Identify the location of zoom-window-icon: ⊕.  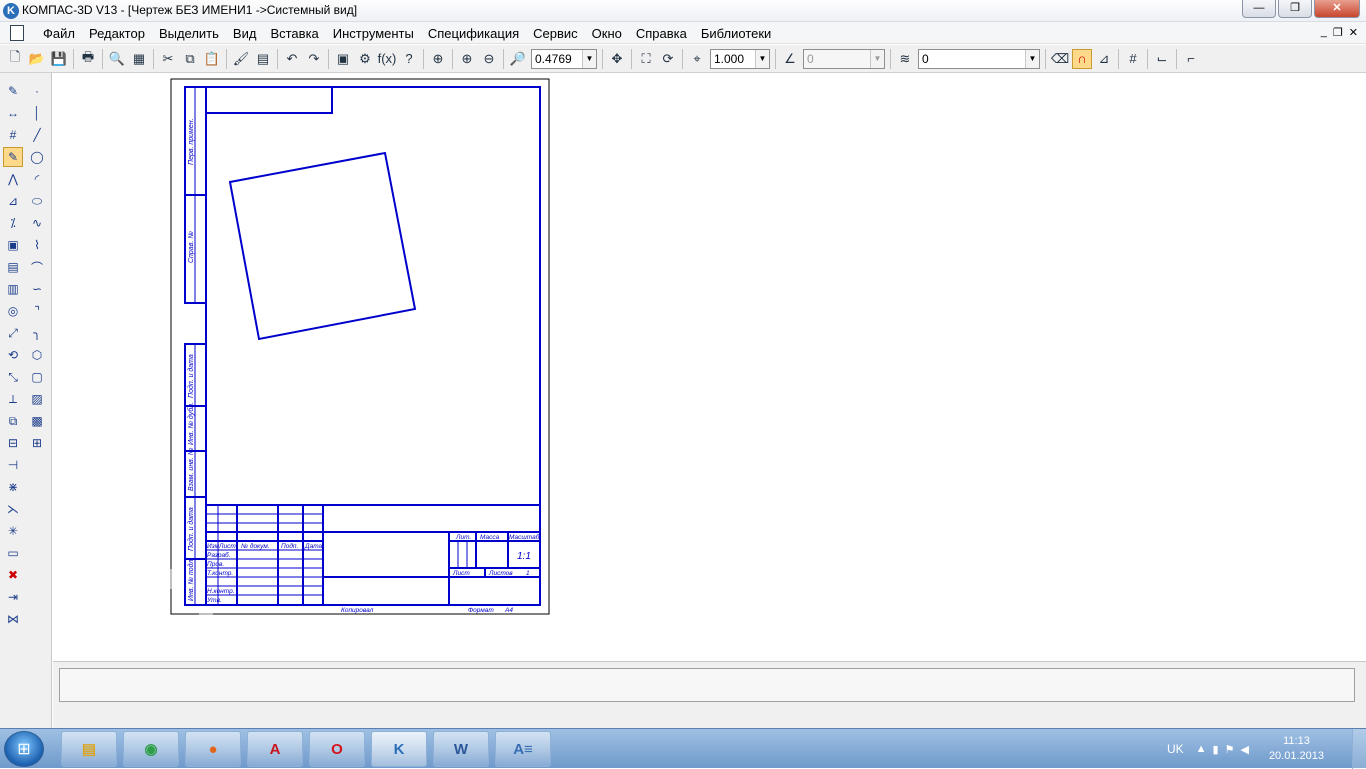
(438, 59).